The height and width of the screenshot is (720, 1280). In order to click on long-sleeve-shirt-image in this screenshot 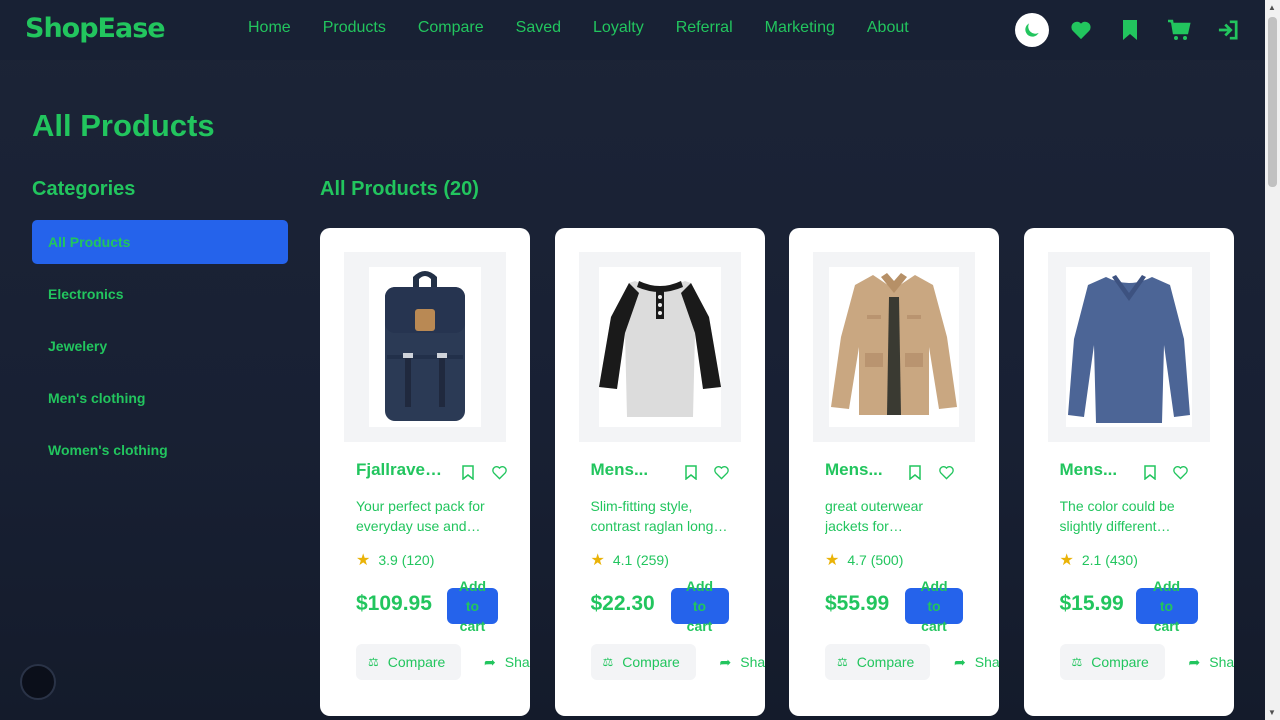, I will do `click(1128, 349)`.